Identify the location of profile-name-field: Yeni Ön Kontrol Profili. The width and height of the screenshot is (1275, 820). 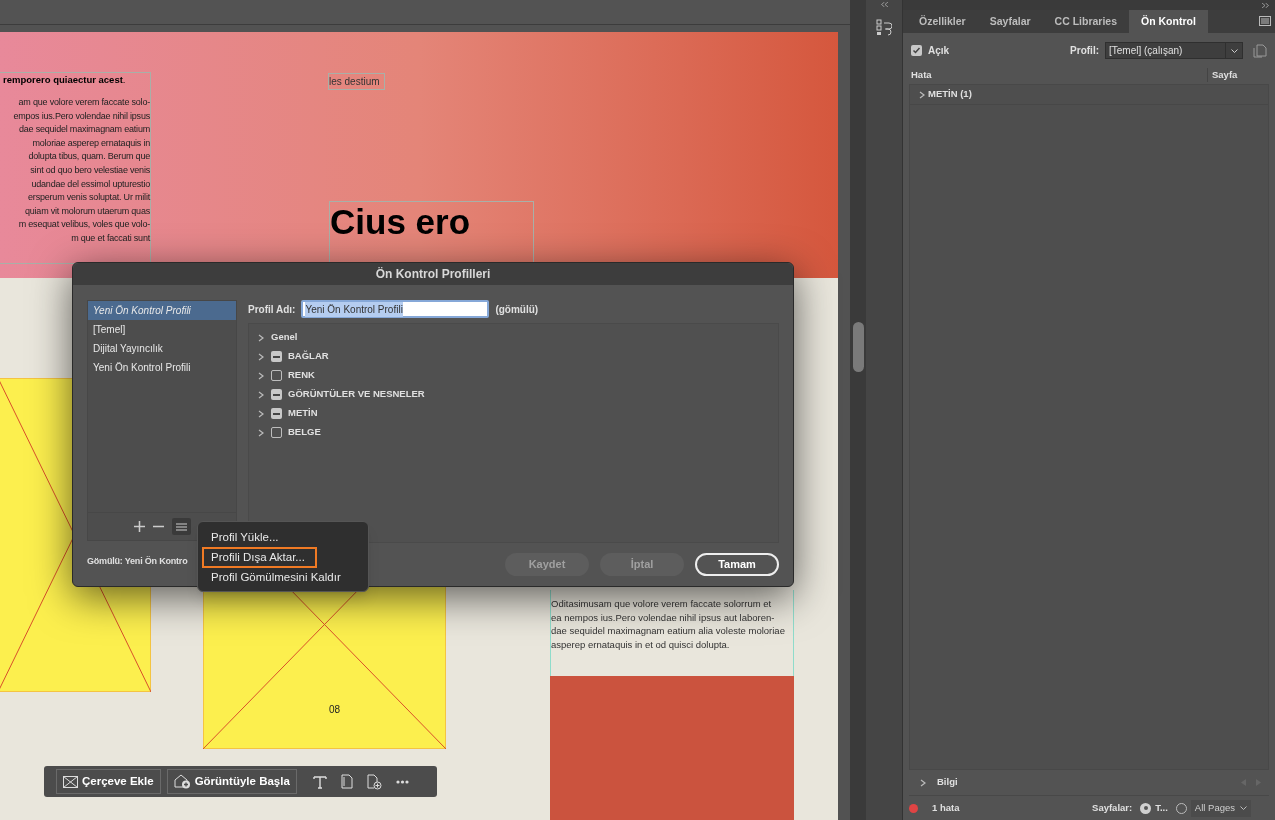
(395, 309).